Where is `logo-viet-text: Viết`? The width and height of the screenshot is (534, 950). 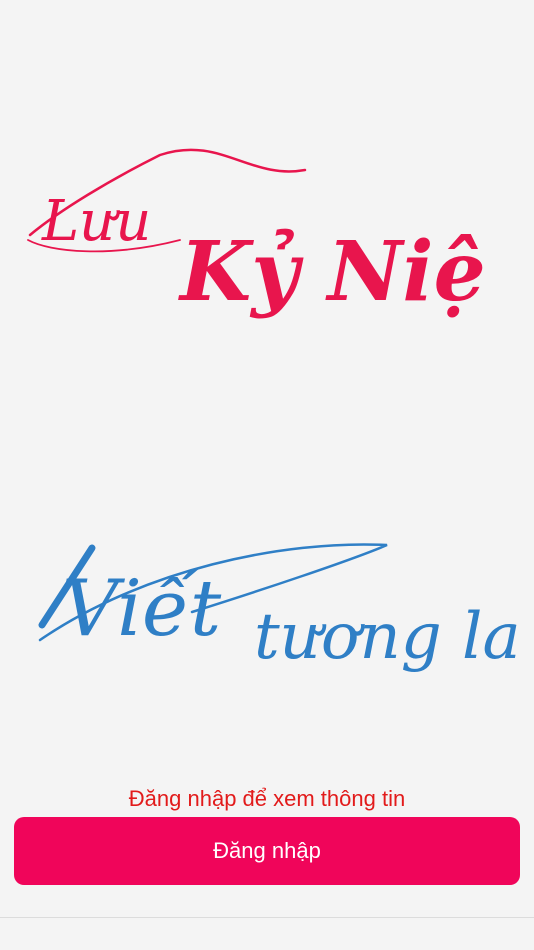
logo-viet-text: Viết is located at coordinates (142, 609).